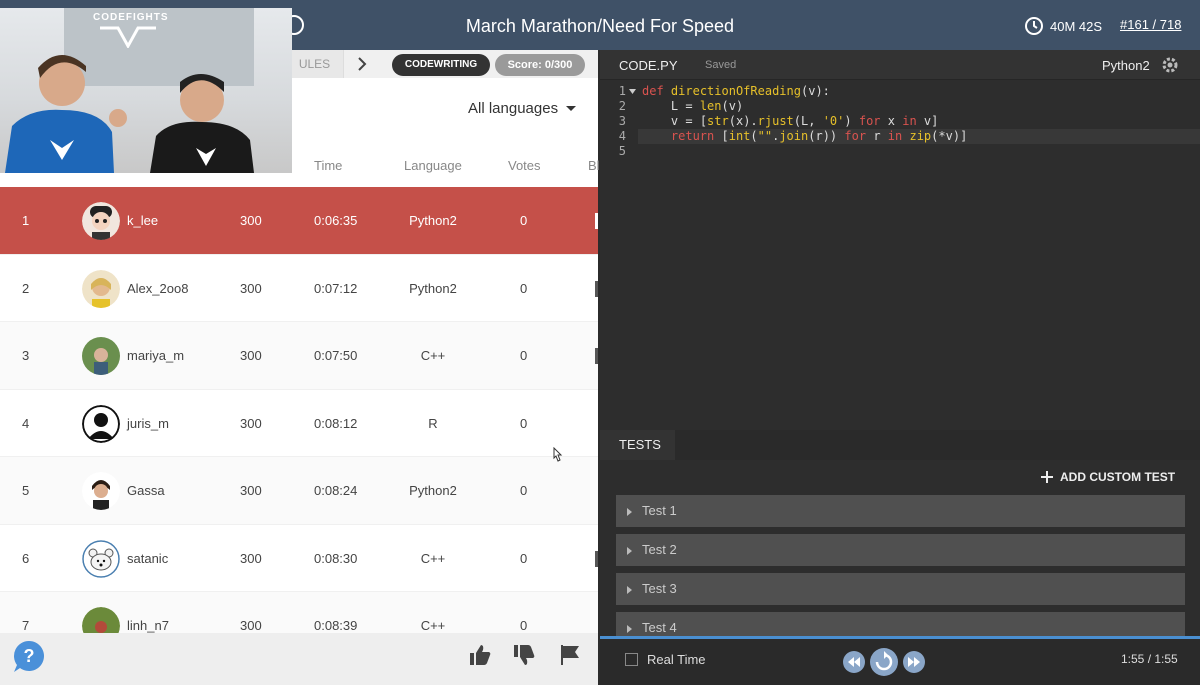 The image size is (1200, 685). I want to click on cell-rank: 7, so click(26, 625).